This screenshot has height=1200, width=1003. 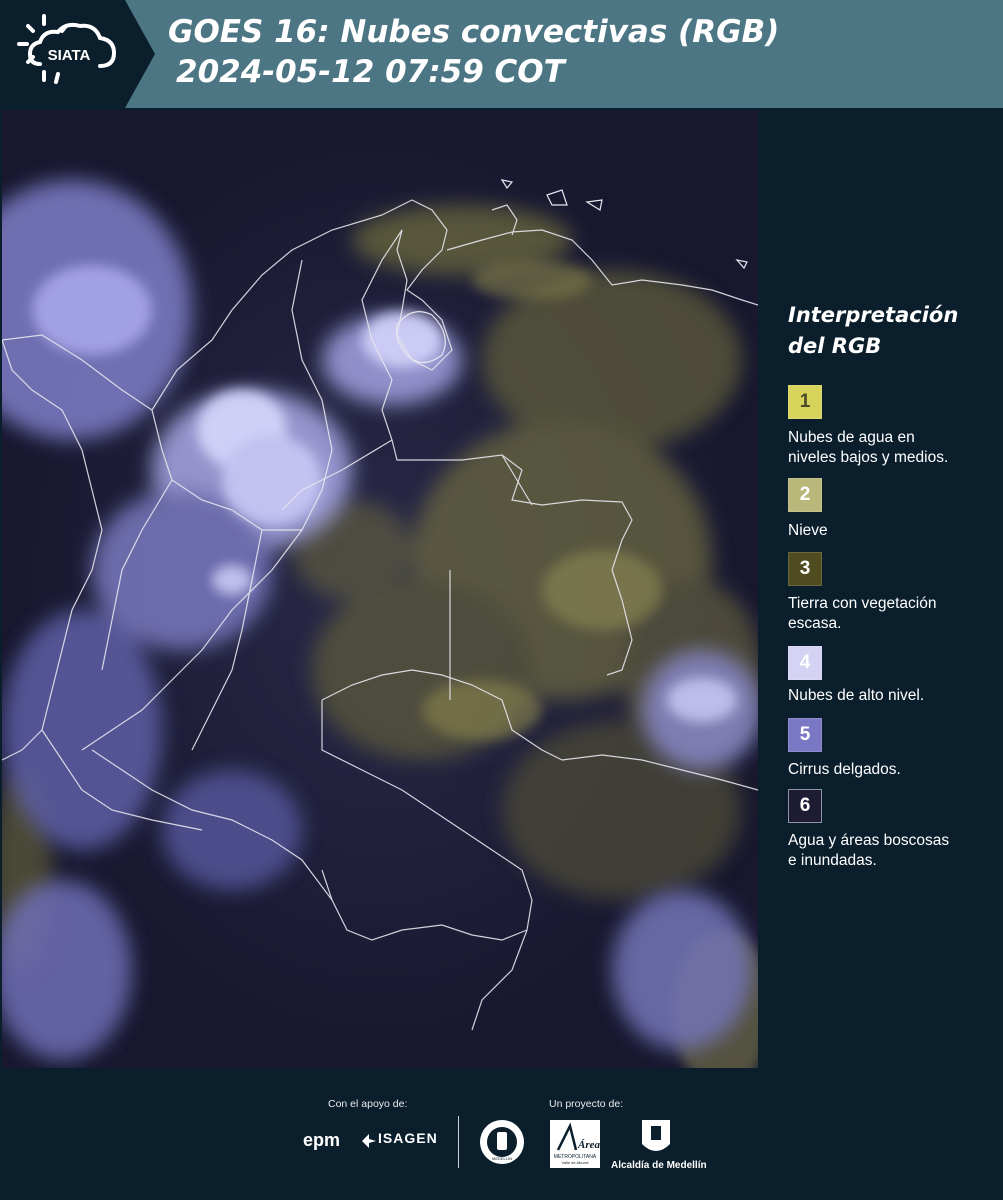 I want to click on siata-logo: SIATA, so click(x=77, y=54).